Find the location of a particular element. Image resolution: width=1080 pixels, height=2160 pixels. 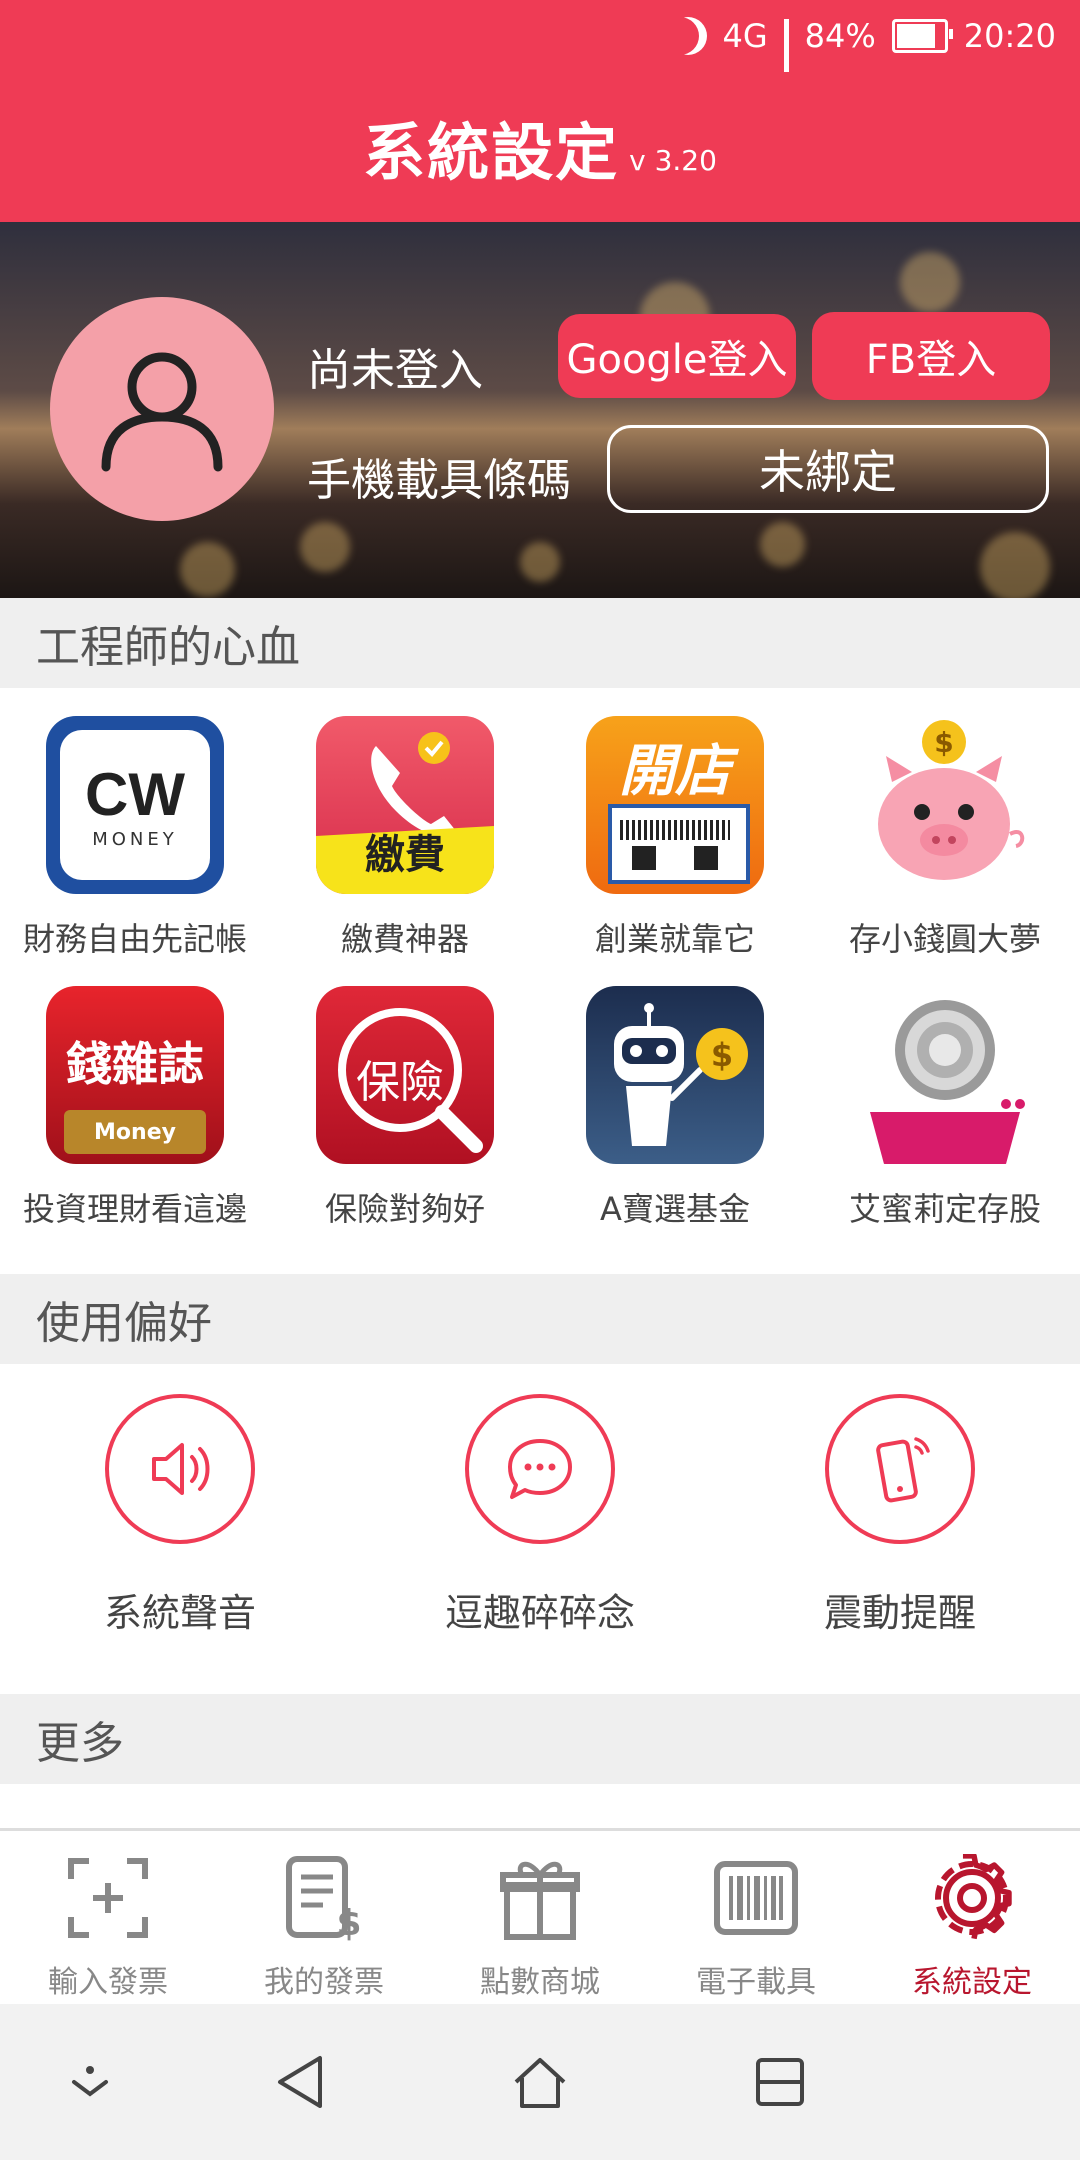

speaker-icon is located at coordinates (180, 1469).